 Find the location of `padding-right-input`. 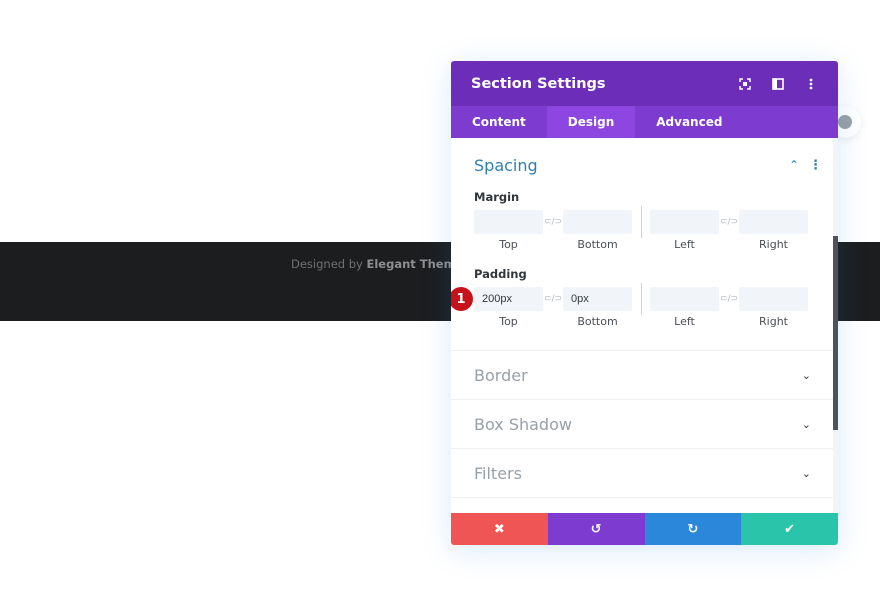

padding-right-input is located at coordinates (773, 299).